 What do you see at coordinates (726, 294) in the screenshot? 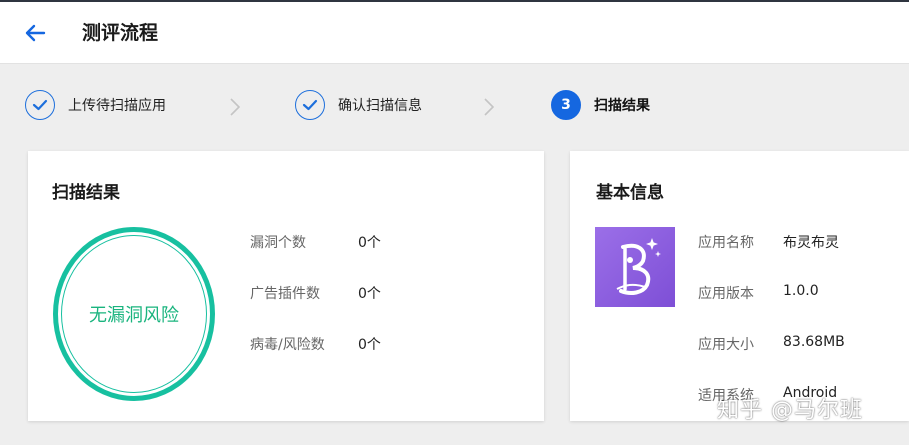
I see `info-label-app-version: 应用版本` at bounding box center [726, 294].